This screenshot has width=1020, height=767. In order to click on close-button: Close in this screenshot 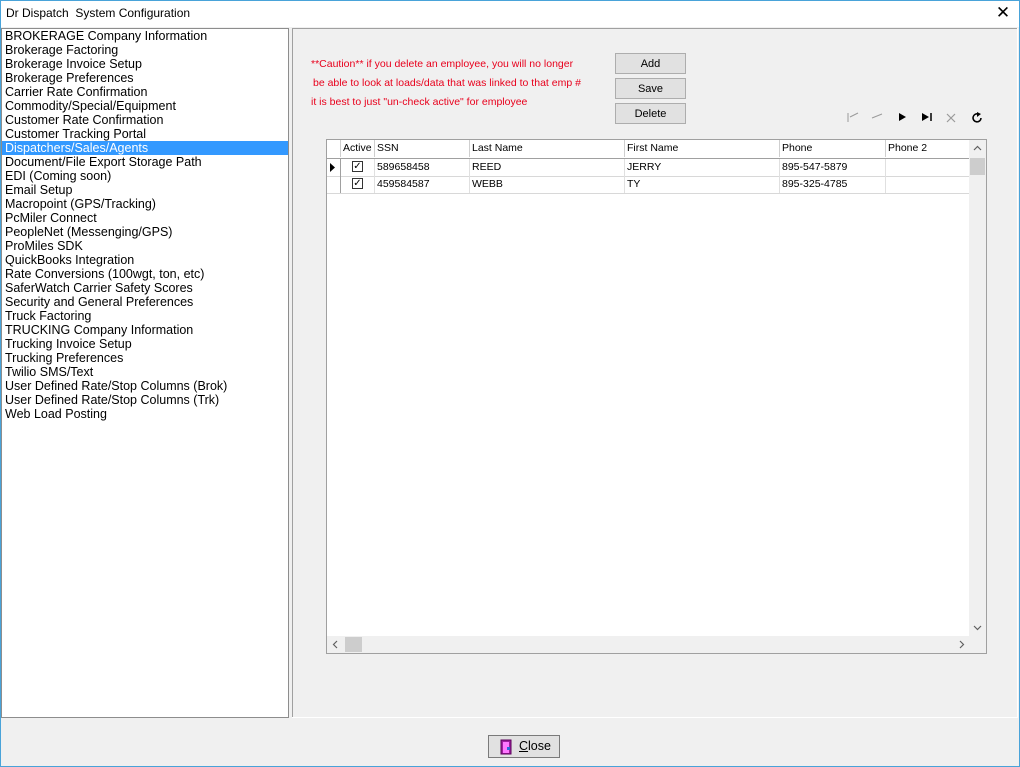, I will do `click(524, 746)`.